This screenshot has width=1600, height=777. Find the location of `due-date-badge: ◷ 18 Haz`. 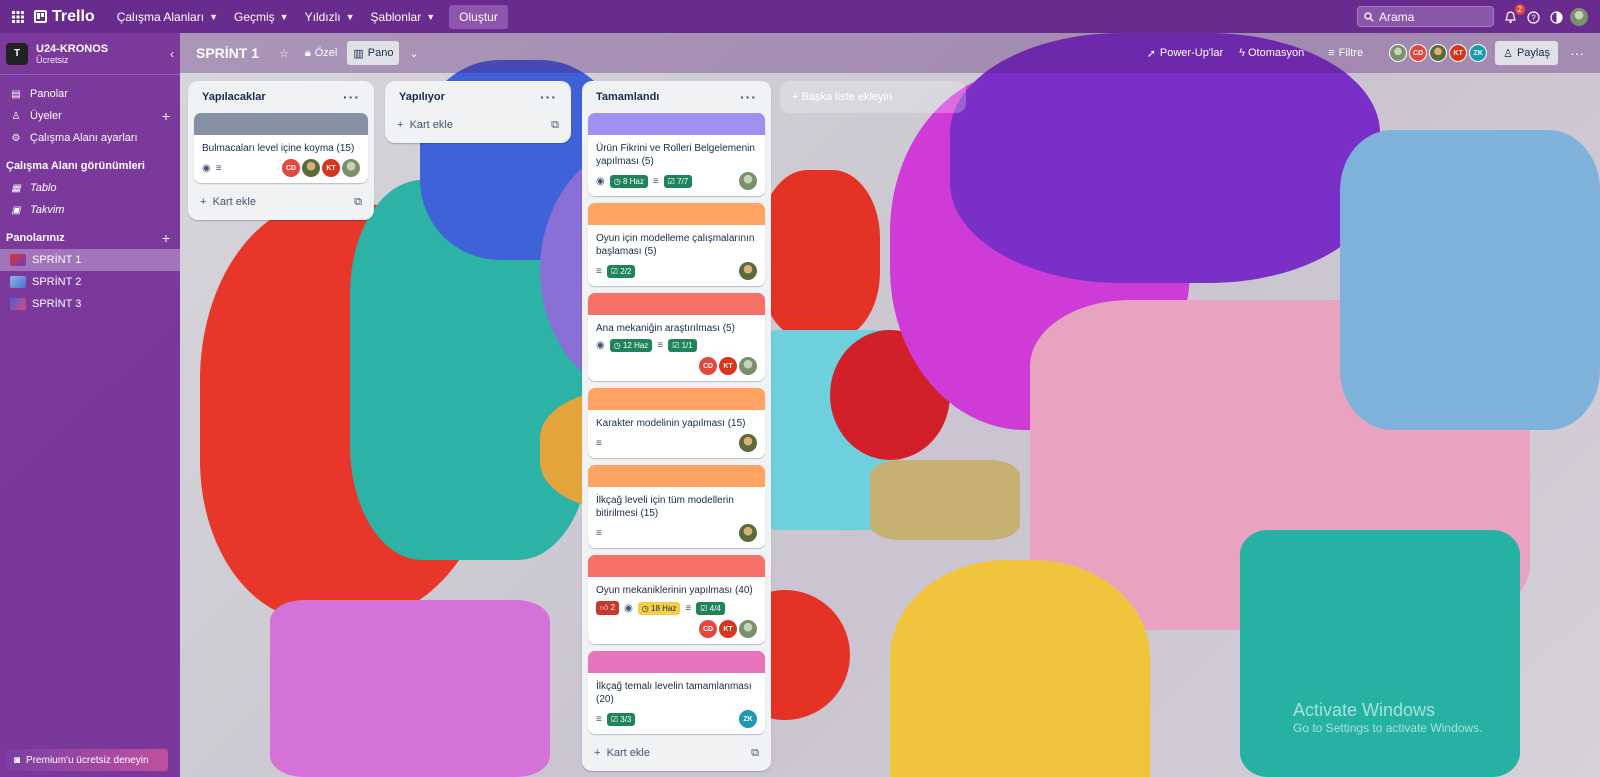

due-date-badge: ◷ 18 Haz is located at coordinates (659, 608).